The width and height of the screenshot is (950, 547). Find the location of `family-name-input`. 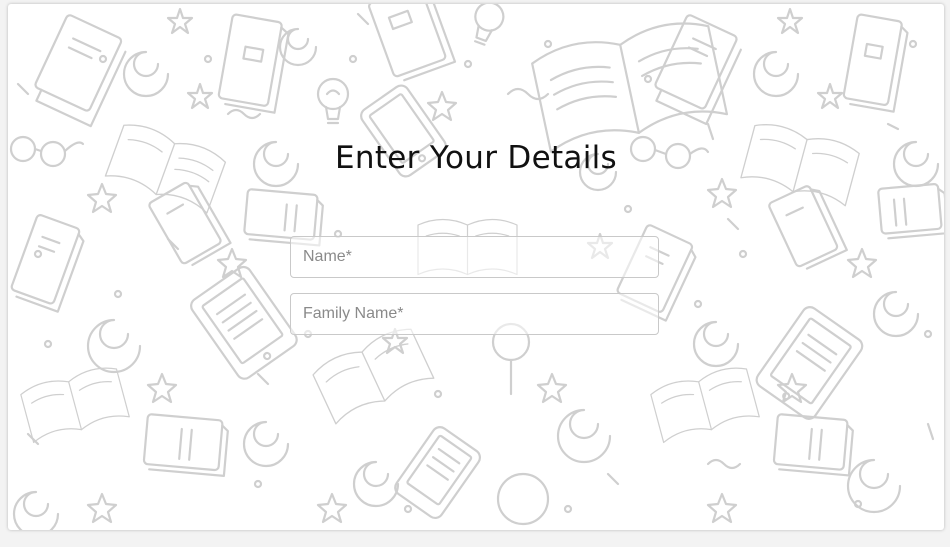

family-name-input is located at coordinates (474, 314).